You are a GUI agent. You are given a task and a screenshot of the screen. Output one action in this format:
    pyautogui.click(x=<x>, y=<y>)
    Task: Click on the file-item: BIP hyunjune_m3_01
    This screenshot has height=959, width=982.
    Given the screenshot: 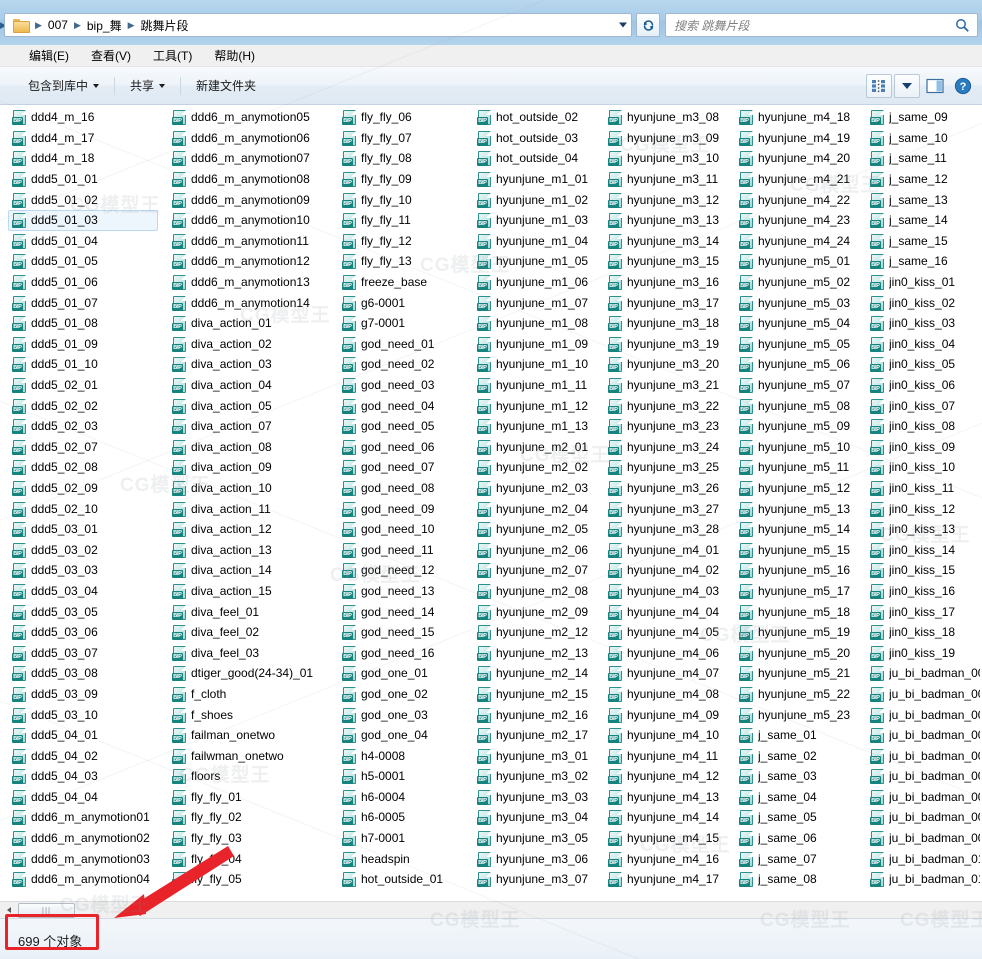 What is the action you would take?
    pyautogui.click(x=537, y=755)
    